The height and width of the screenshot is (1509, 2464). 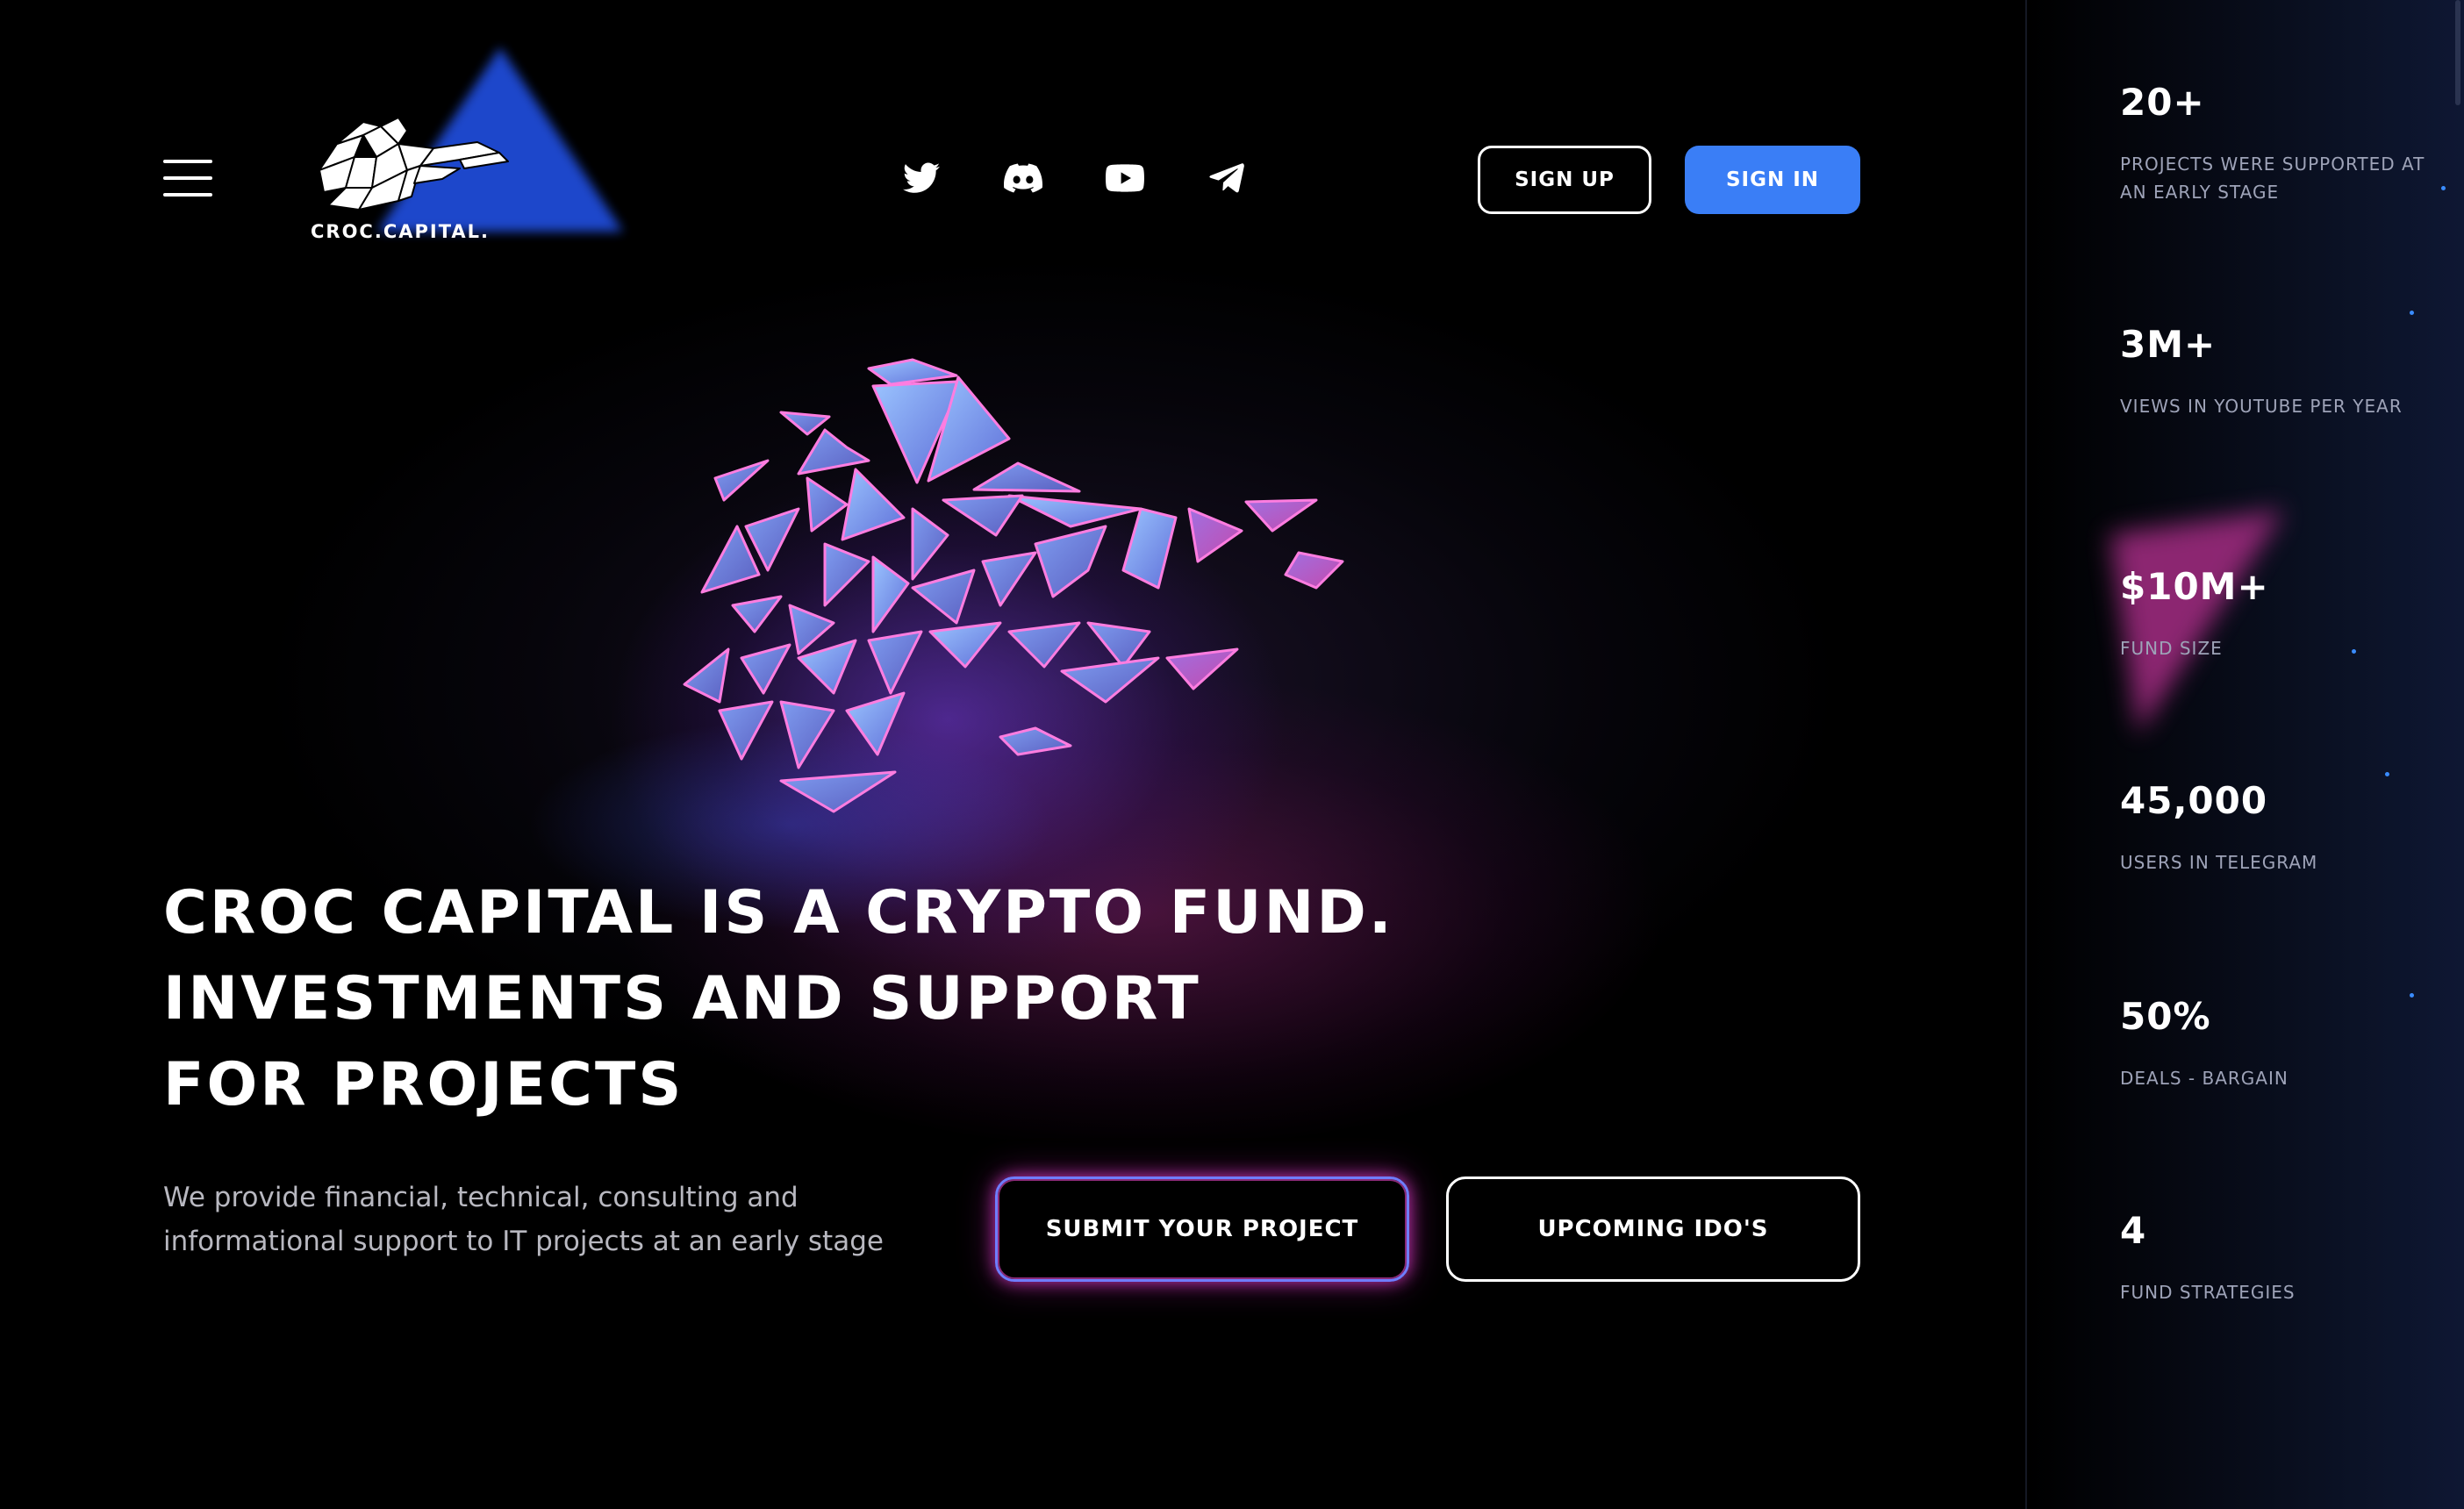 What do you see at coordinates (1202, 1229) in the screenshot?
I see `submit-project-button: SUBMIT YOUR PROJECT` at bounding box center [1202, 1229].